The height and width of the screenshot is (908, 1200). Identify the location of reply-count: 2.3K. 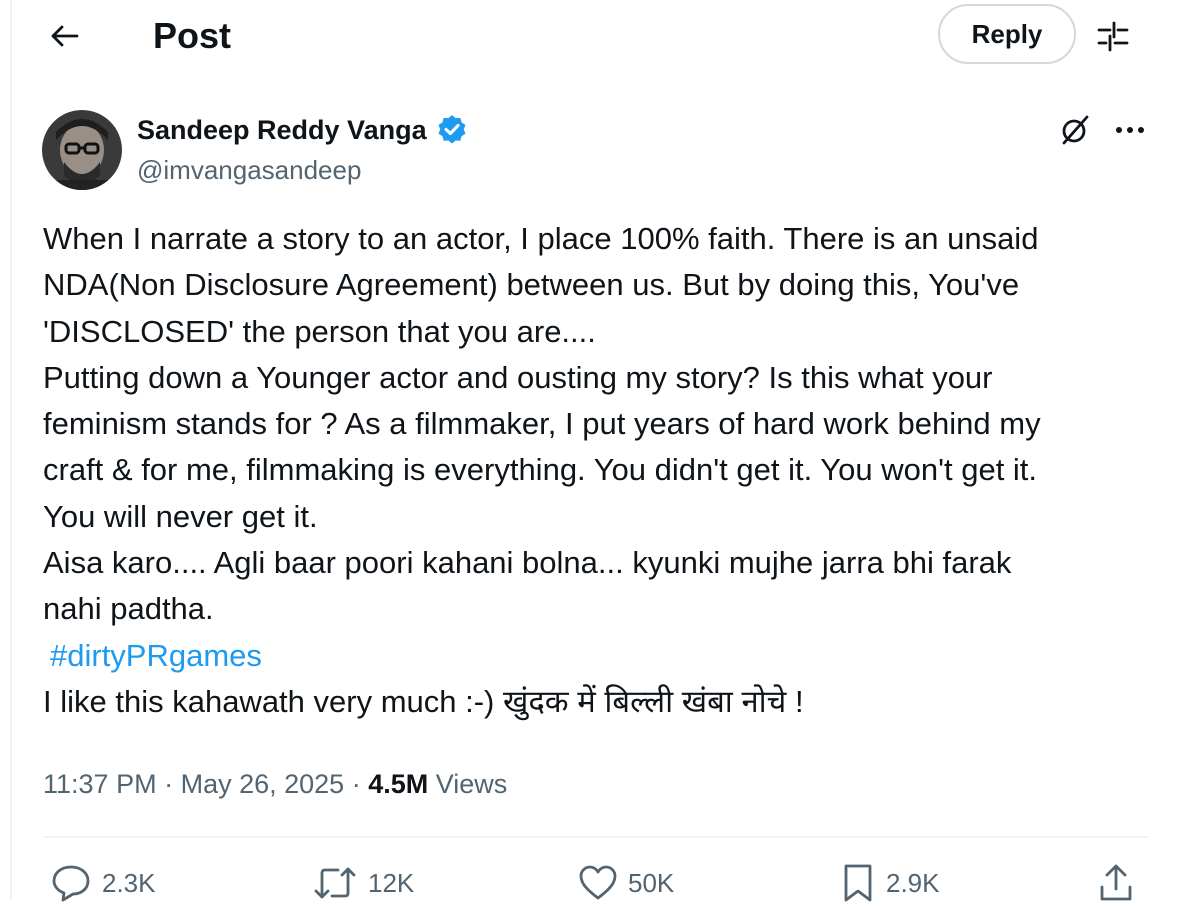
(129, 882).